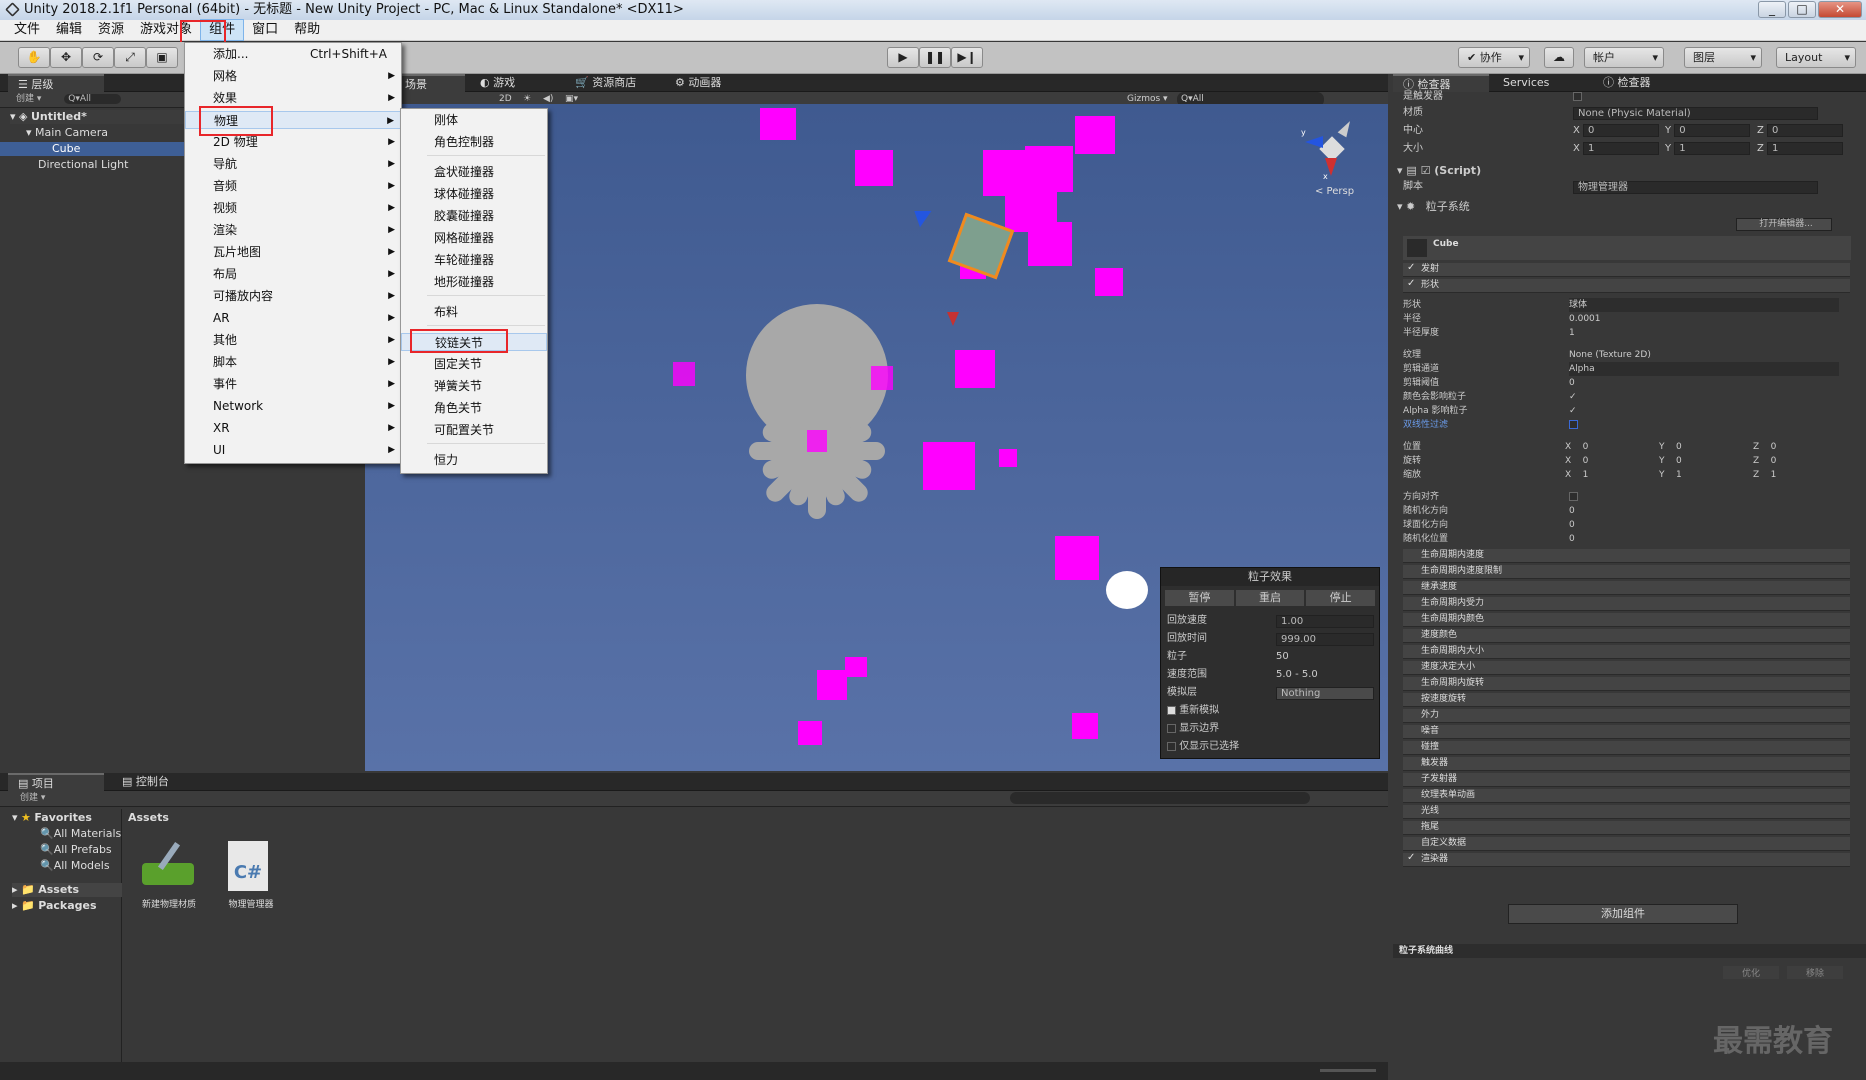  What do you see at coordinates (474, 172) in the screenshot?
I see `menu-item-box-collider: 盒状碰撞器` at bounding box center [474, 172].